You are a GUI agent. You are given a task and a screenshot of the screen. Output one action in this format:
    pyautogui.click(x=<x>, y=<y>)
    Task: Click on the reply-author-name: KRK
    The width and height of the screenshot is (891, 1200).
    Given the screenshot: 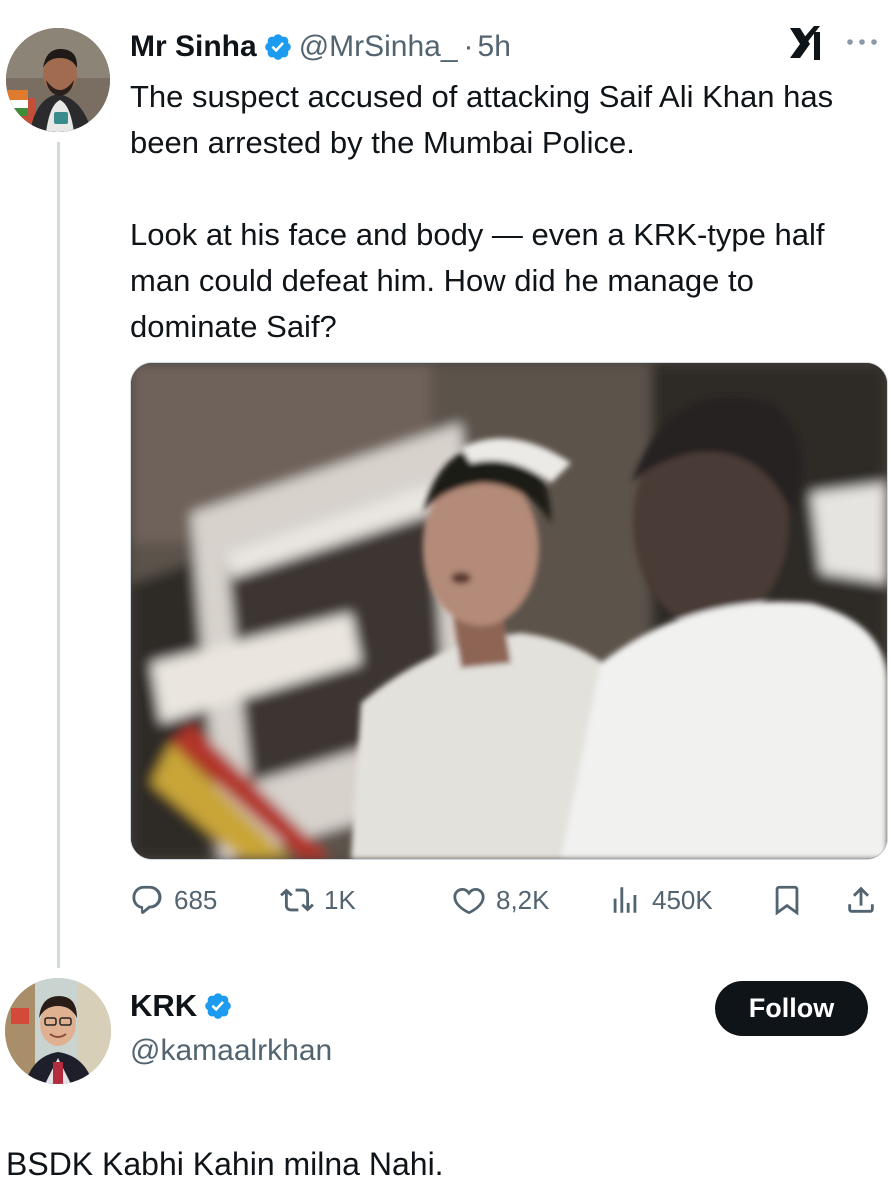 What is the action you would take?
    pyautogui.click(x=163, y=1006)
    